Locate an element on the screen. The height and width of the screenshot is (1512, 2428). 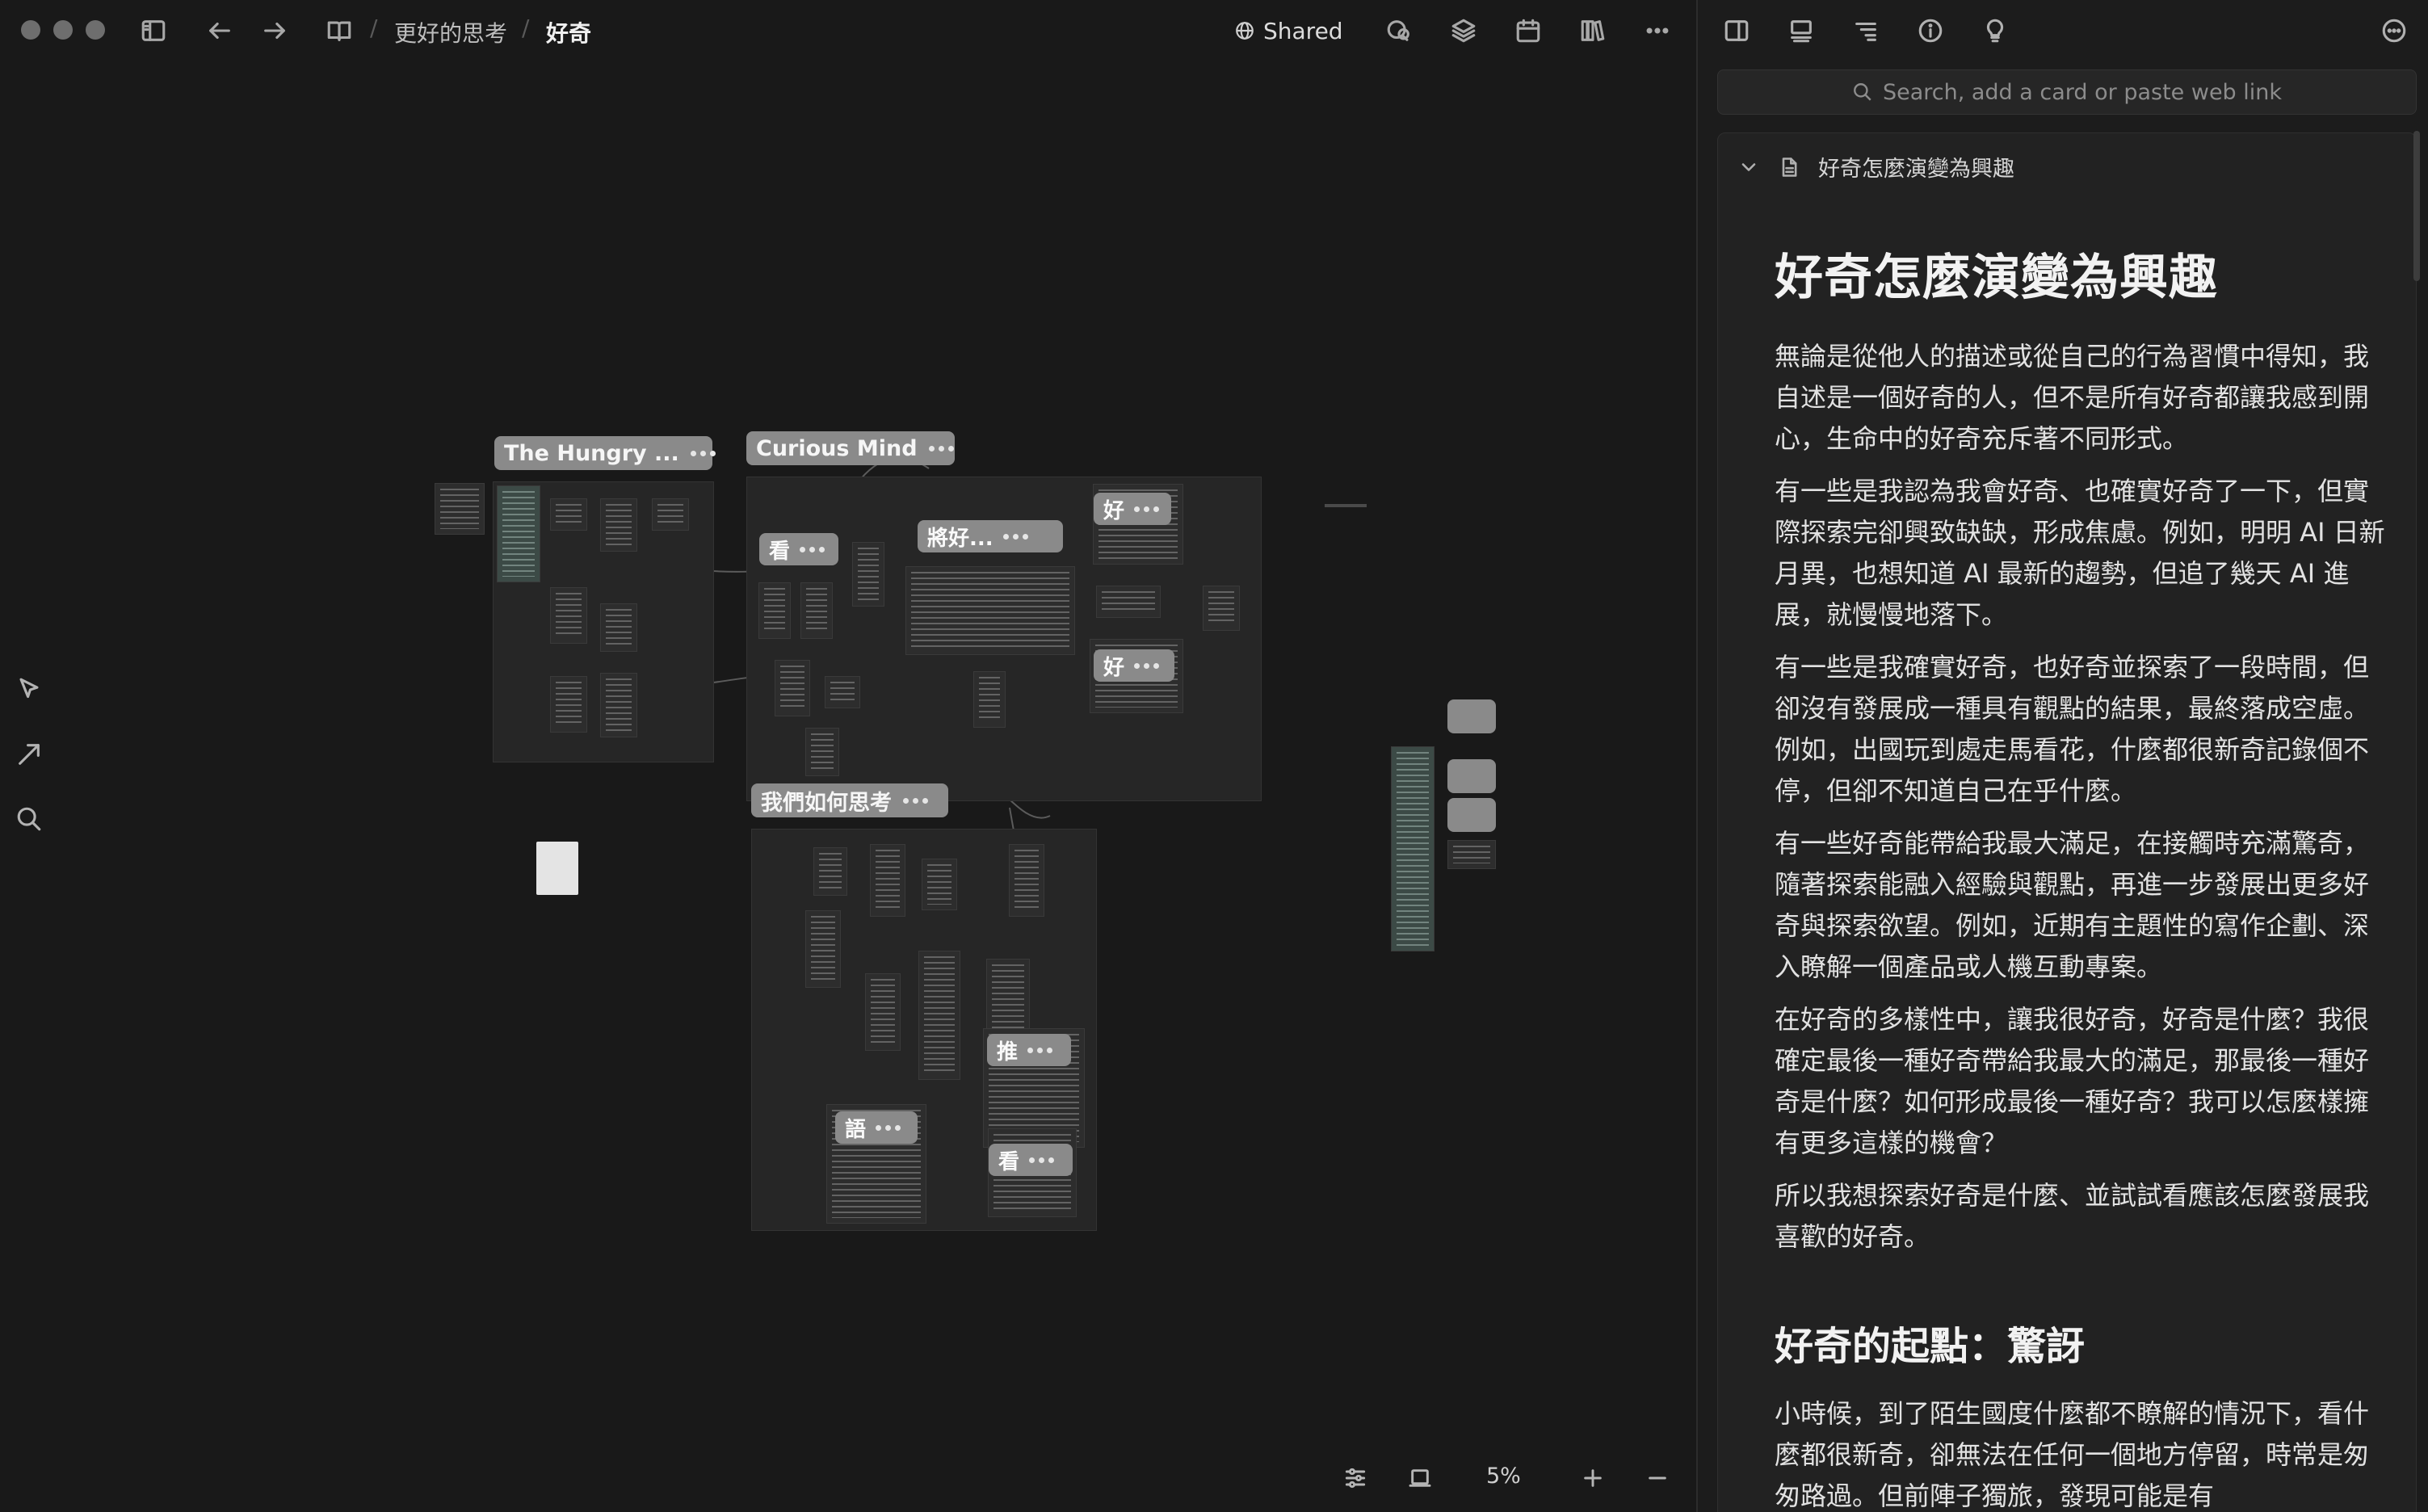
image-card is located at coordinates (557, 868).